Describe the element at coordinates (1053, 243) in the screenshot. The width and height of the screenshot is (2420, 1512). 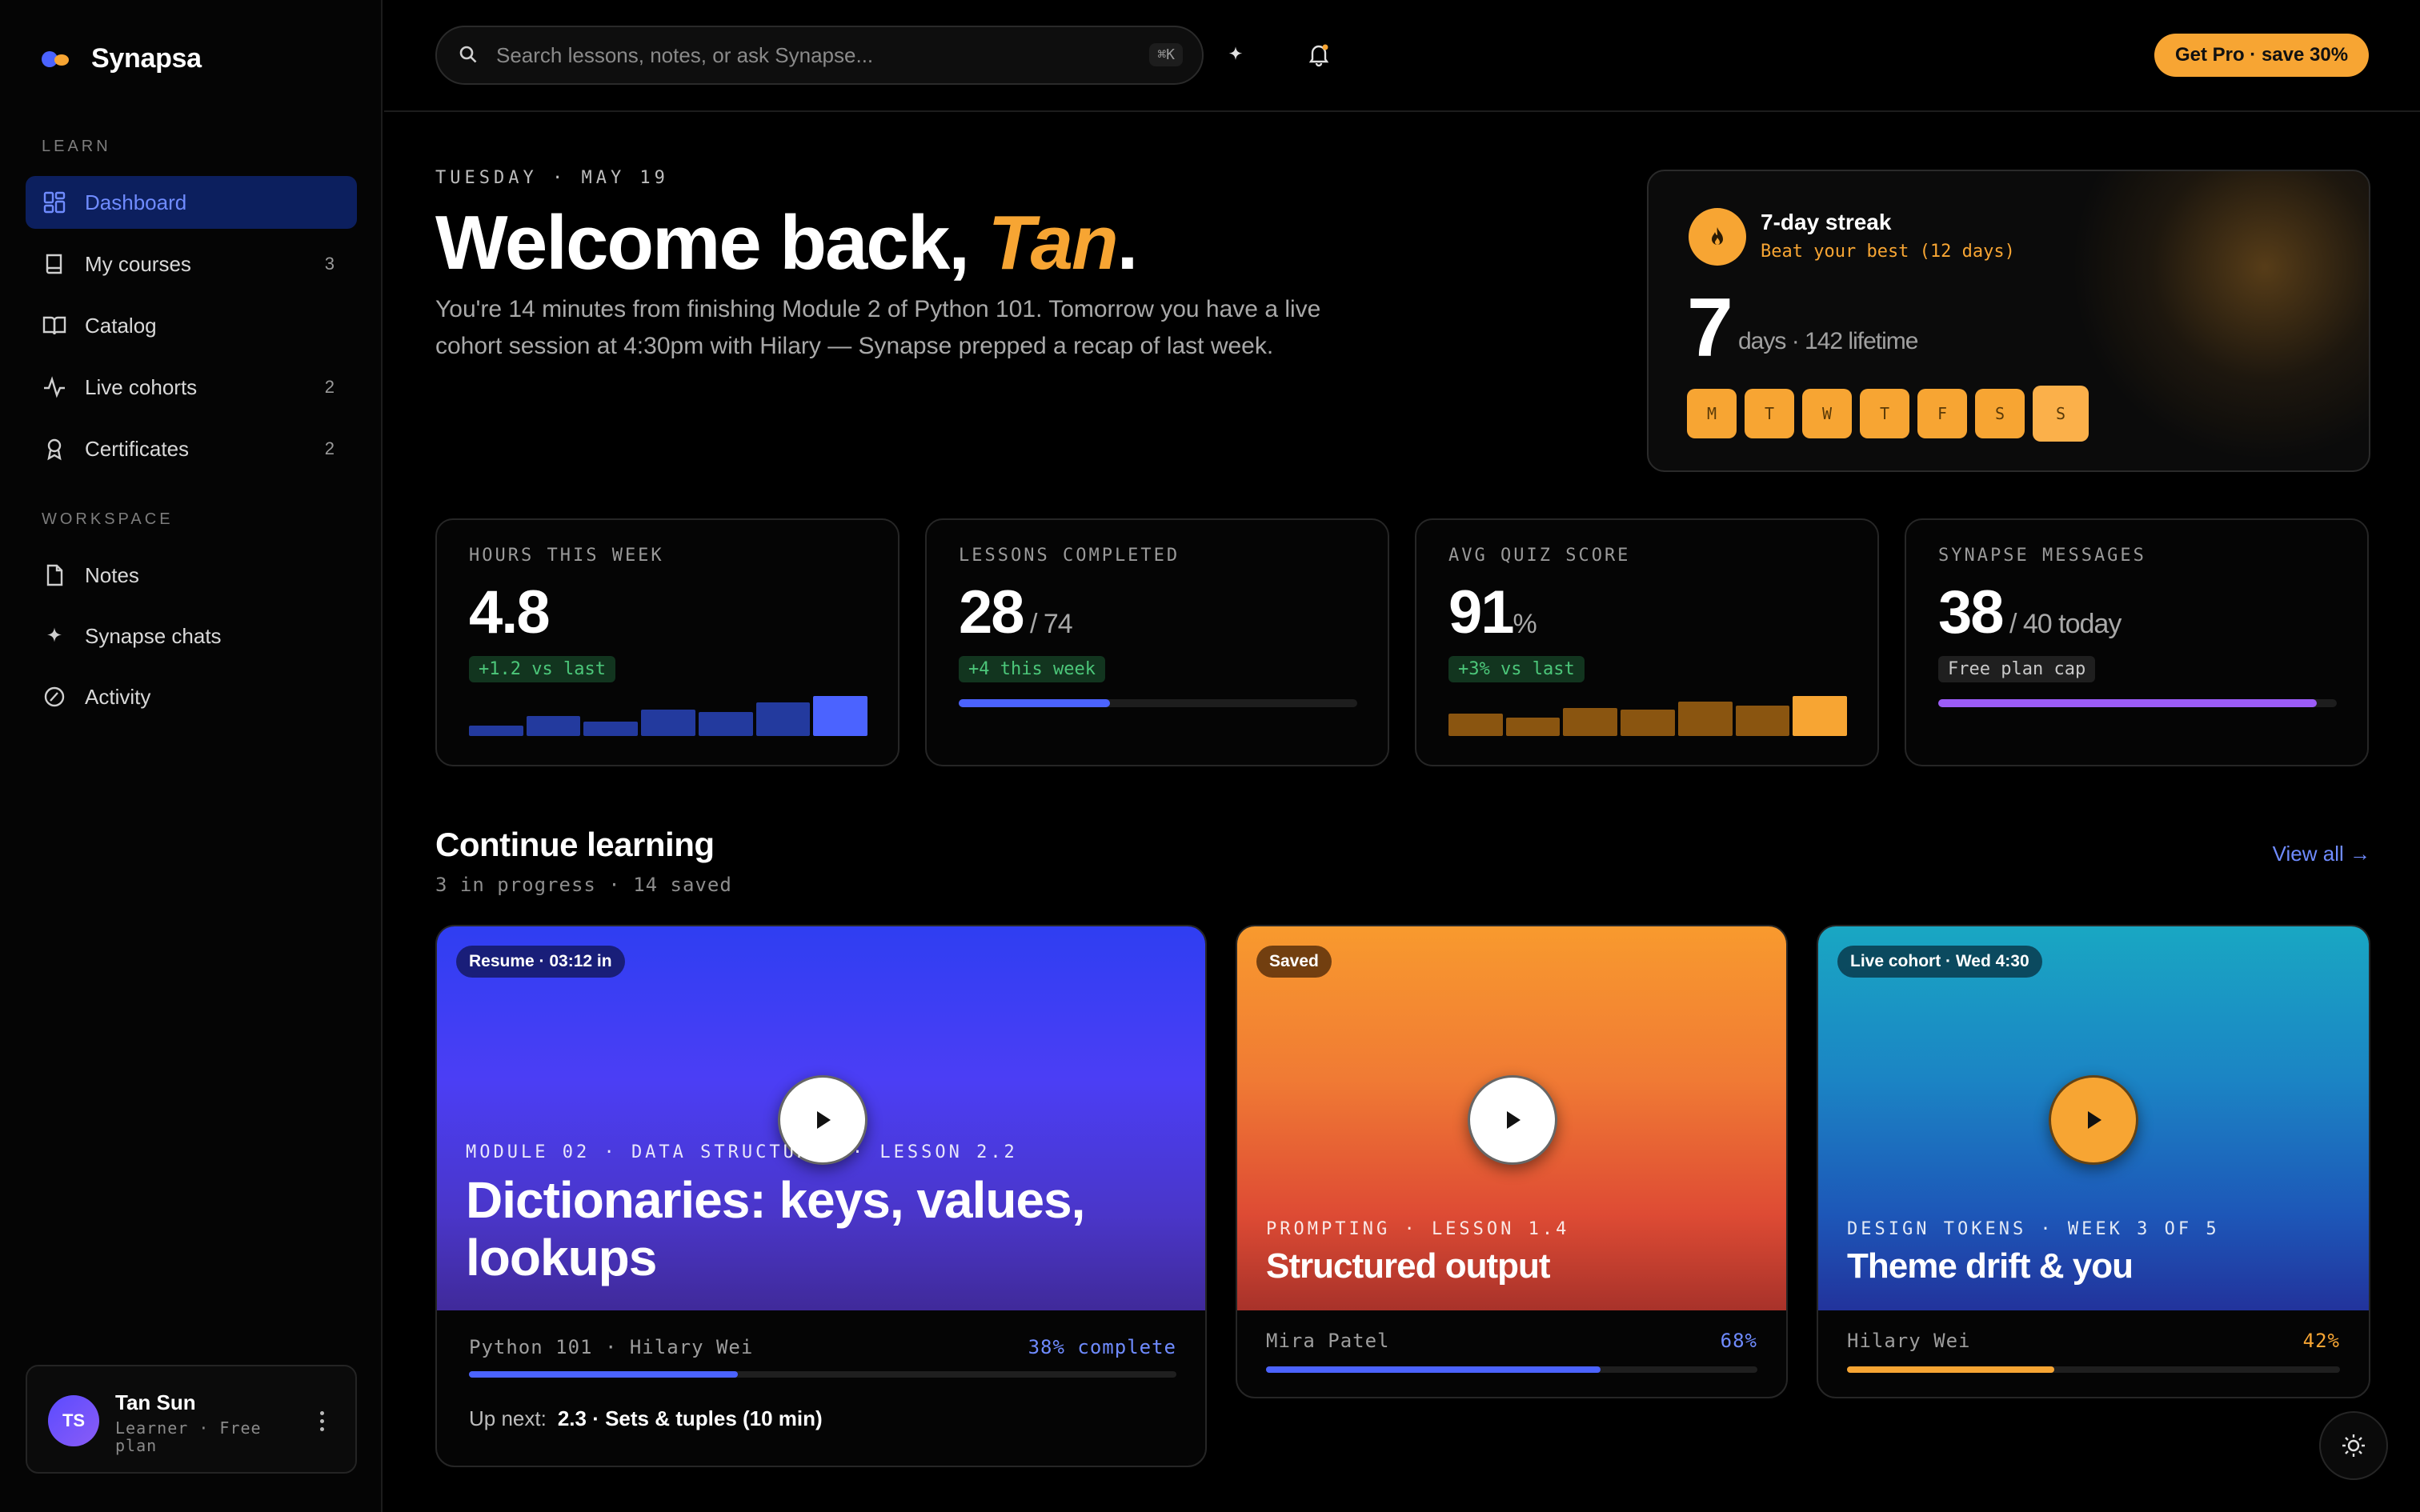
I see `user-first-name: Tan` at that location.